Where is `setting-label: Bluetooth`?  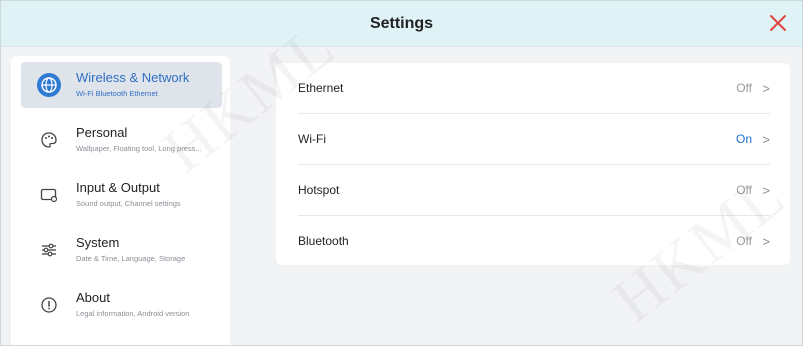
setting-label: Bluetooth is located at coordinates (323, 241).